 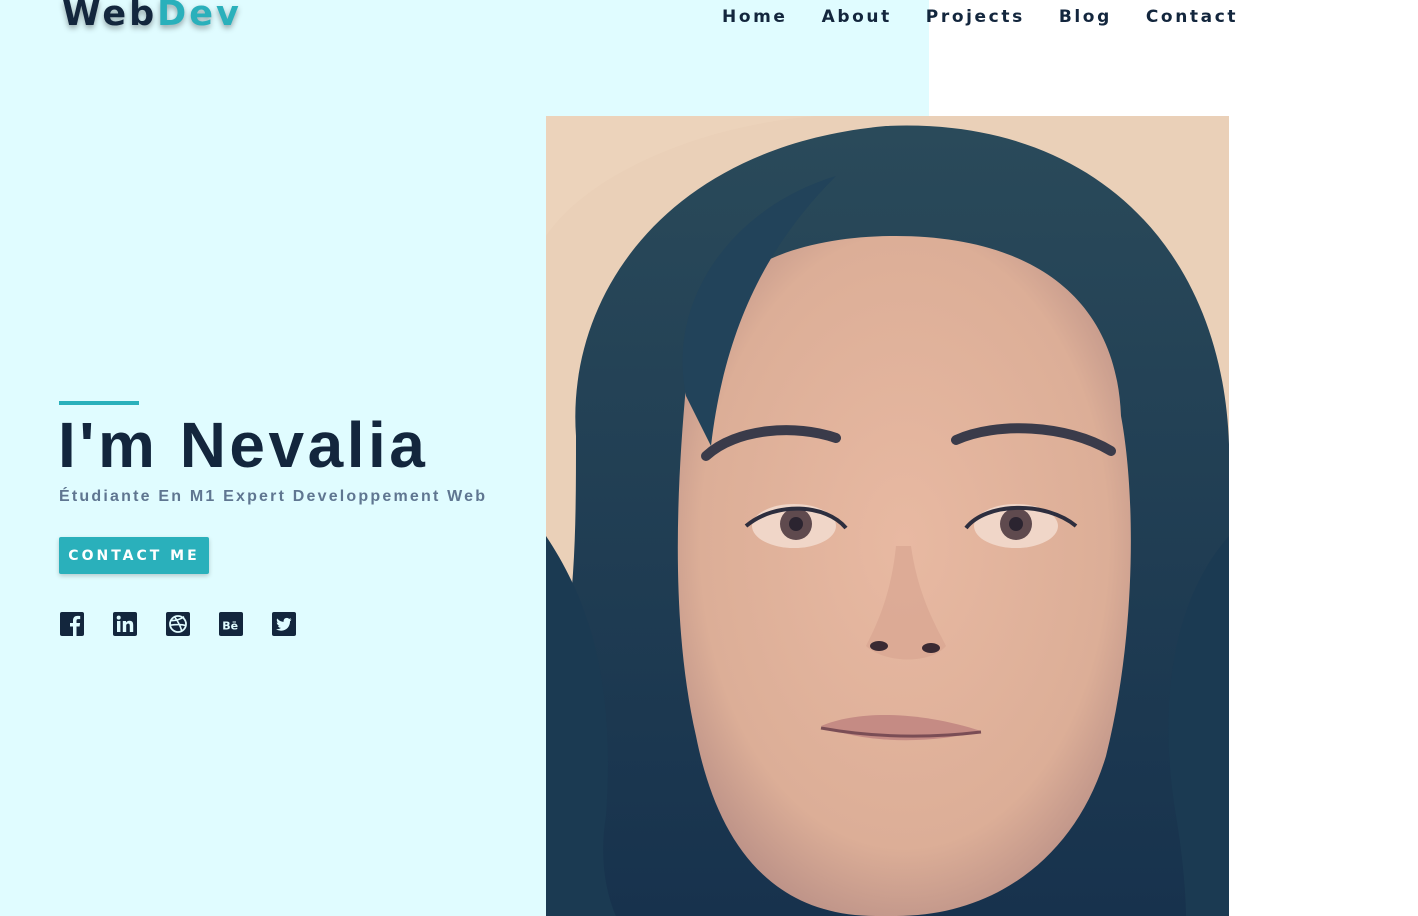 What do you see at coordinates (975, 17) in the screenshot?
I see `nav-item-projects: Projects` at bounding box center [975, 17].